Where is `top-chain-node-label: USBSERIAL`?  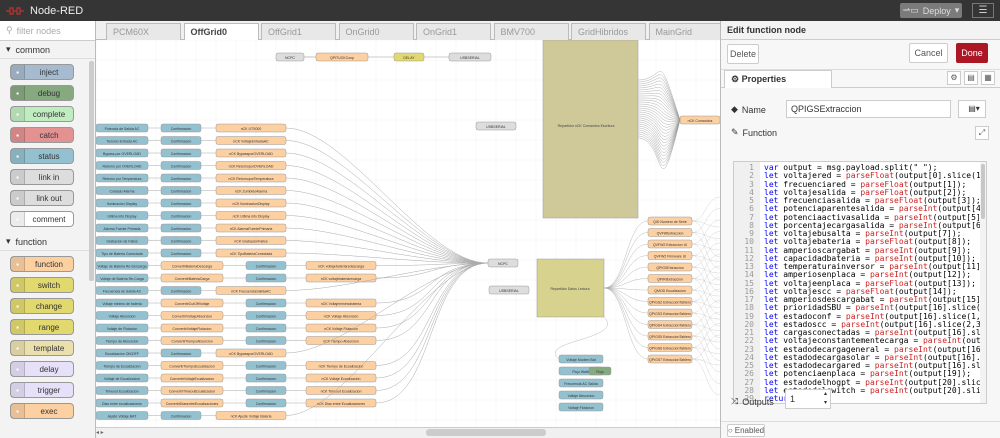 top-chain-node-label: USBSERIAL is located at coordinates (470, 58).